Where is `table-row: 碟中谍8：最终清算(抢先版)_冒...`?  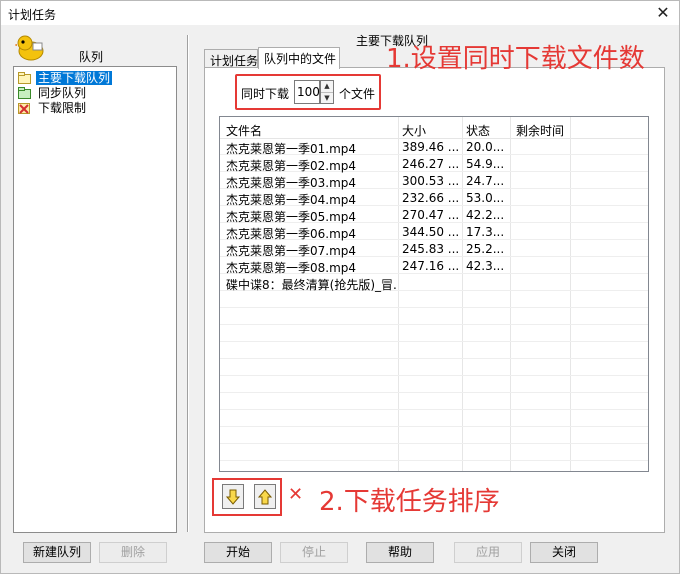
table-row: 碟中谍8：最终清算(抢先版)_冒... is located at coordinates (434, 283).